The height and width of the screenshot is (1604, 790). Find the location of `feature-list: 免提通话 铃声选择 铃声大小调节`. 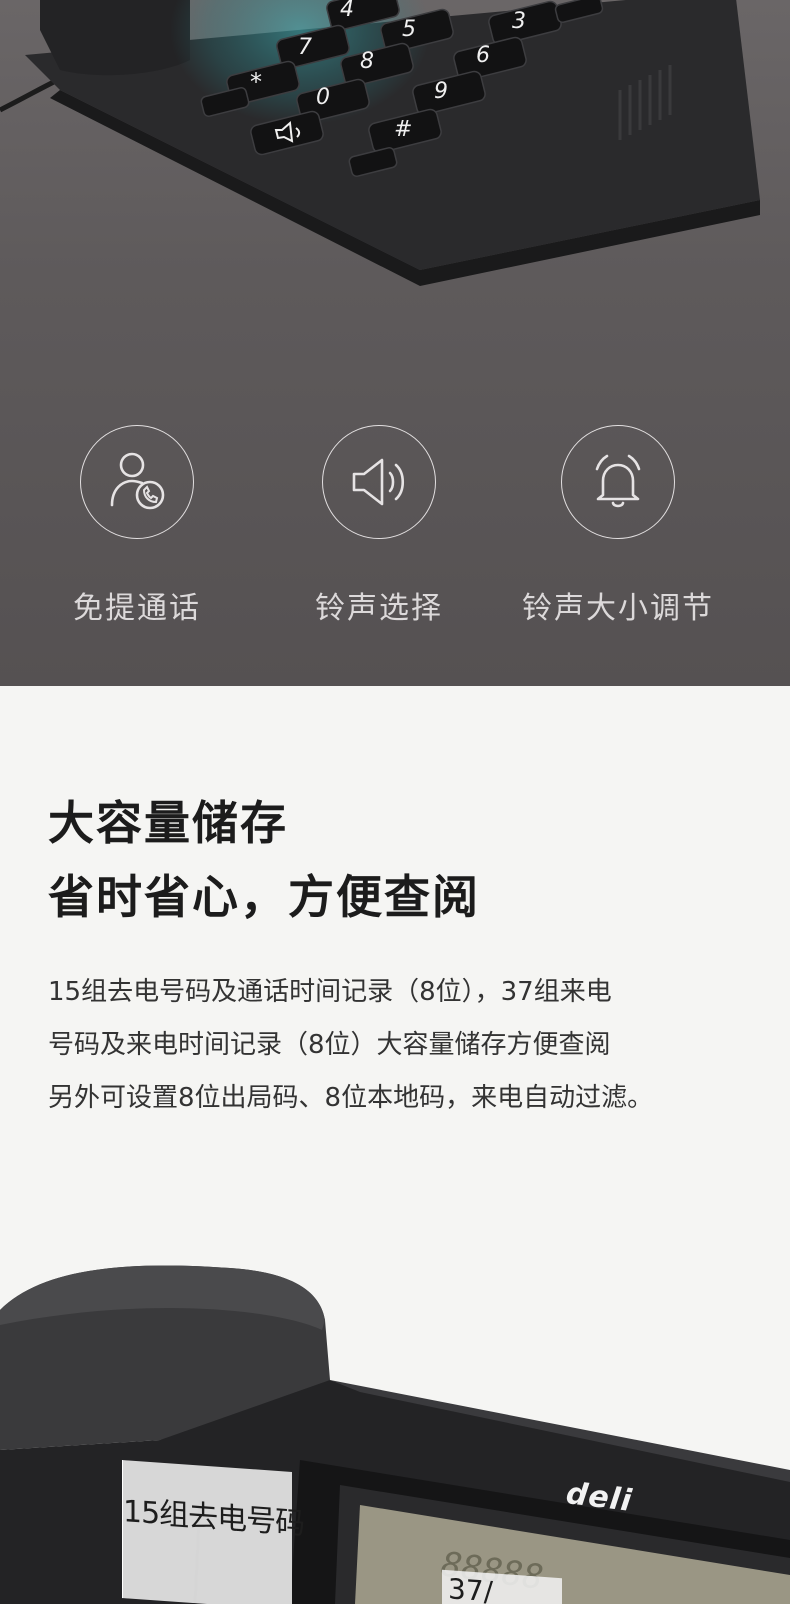

feature-list: 免提通话 铃声选择 铃声大小调节 is located at coordinates (395, 526).